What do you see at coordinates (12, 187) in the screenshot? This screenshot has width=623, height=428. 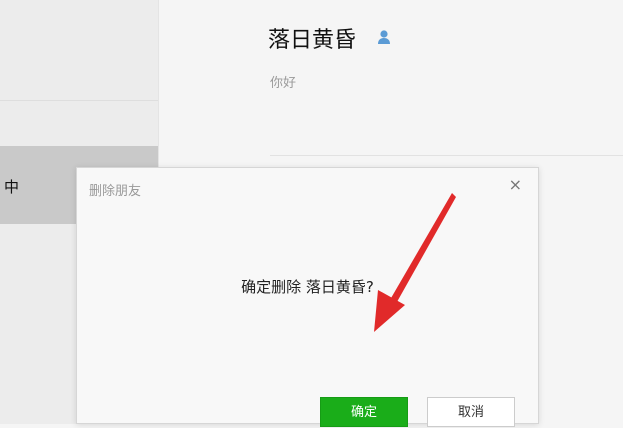 I see `sidebar-selected-item-label: 中` at bounding box center [12, 187].